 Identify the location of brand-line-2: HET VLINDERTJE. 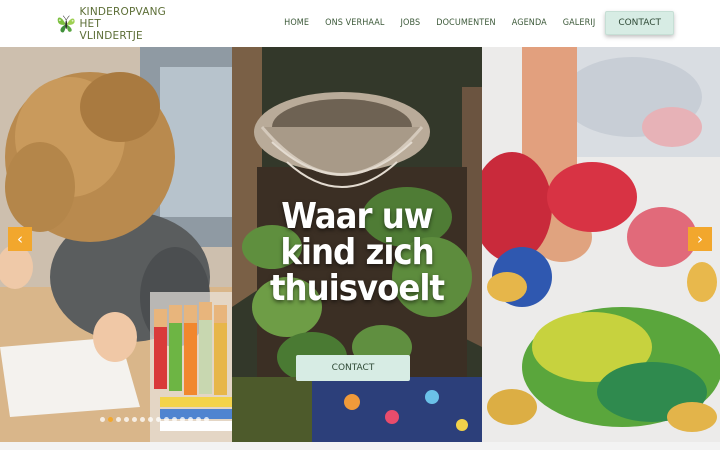
(111, 30).